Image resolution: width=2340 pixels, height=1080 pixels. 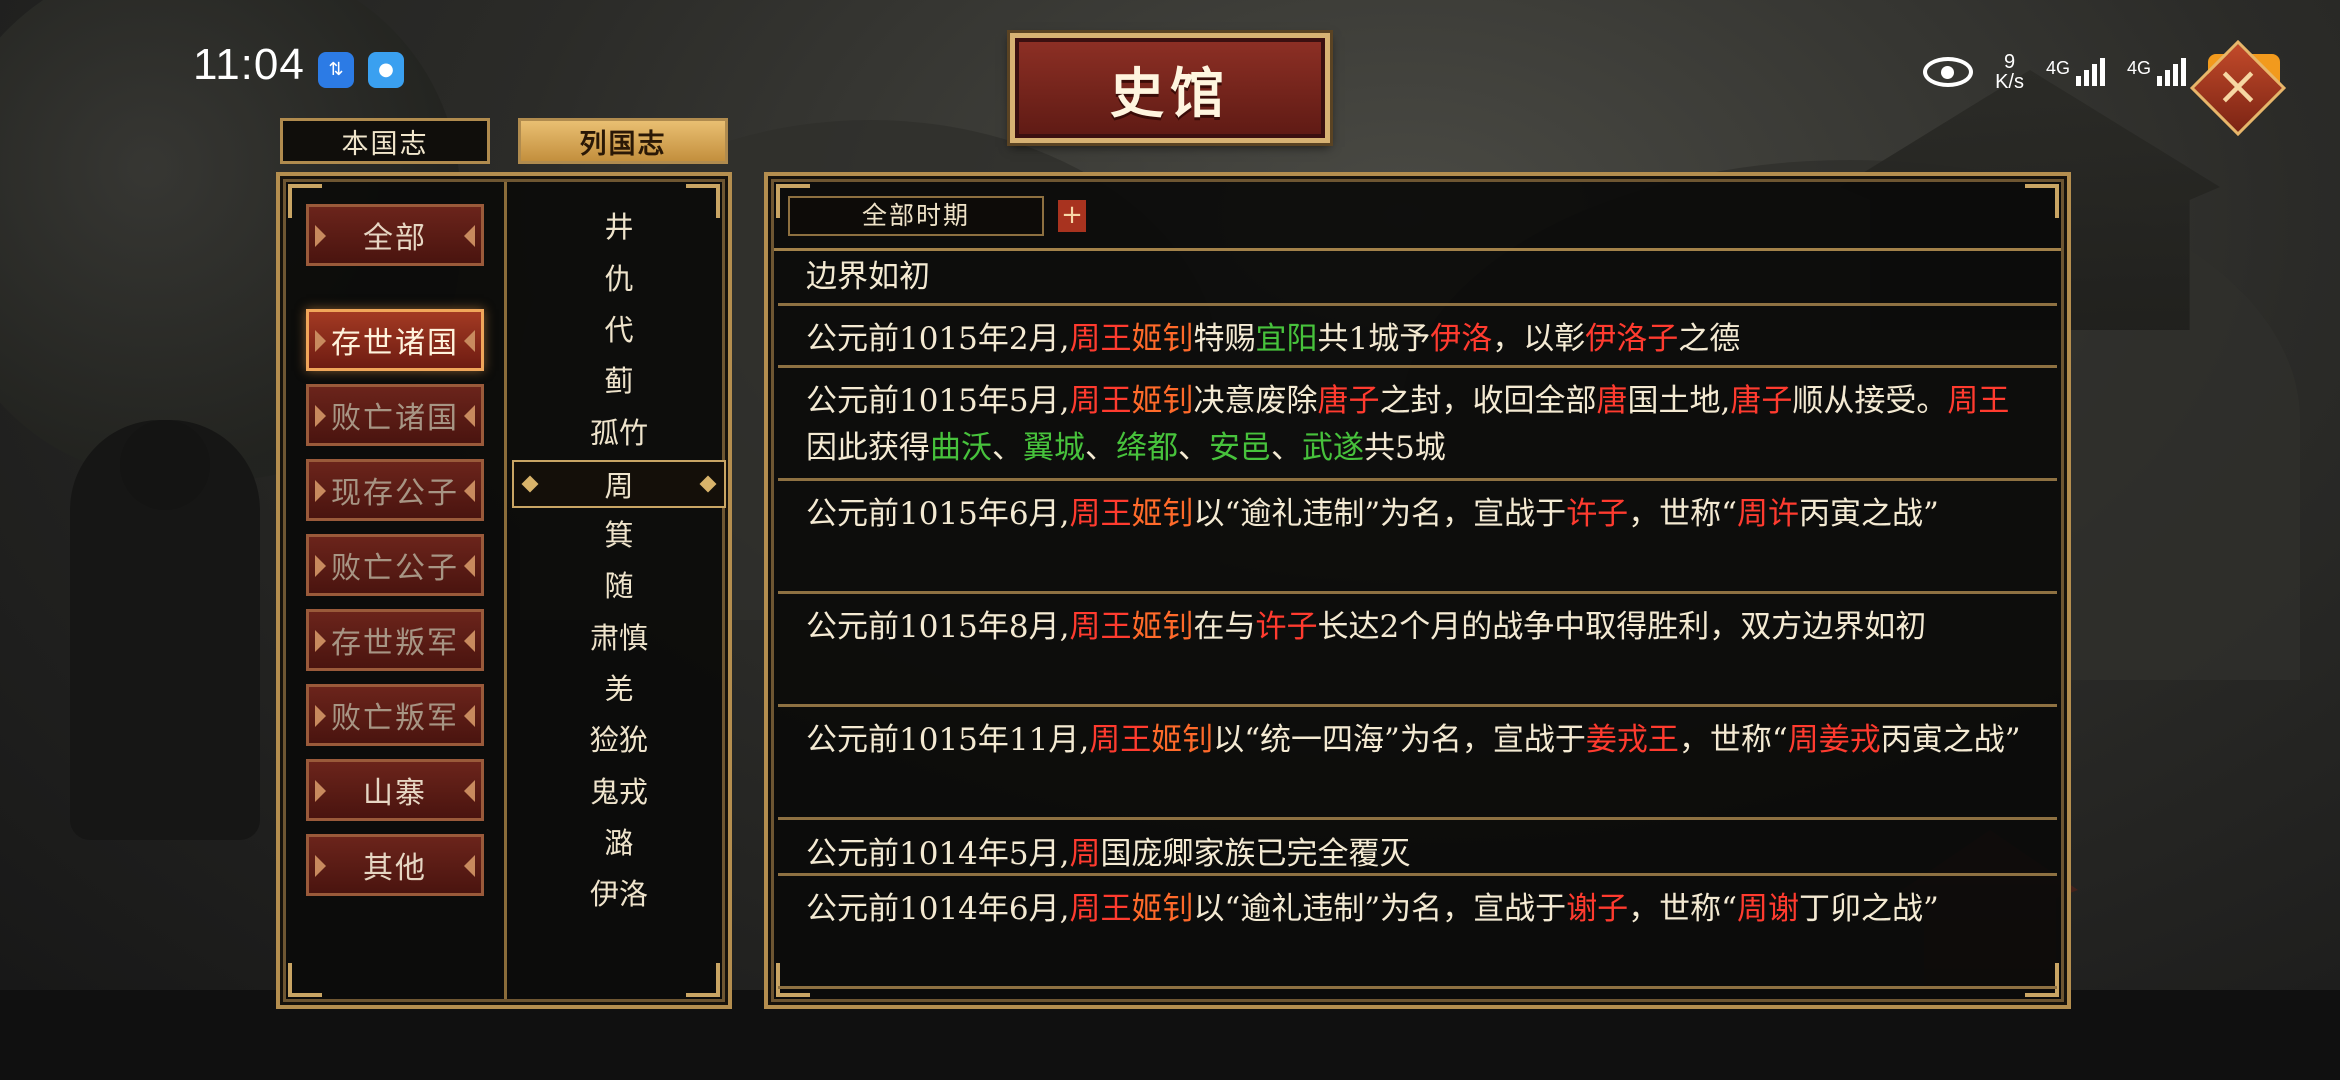 What do you see at coordinates (1255, 854) in the screenshot?
I see `entry-text: 国庞卿家族已完全覆灭` at bounding box center [1255, 854].